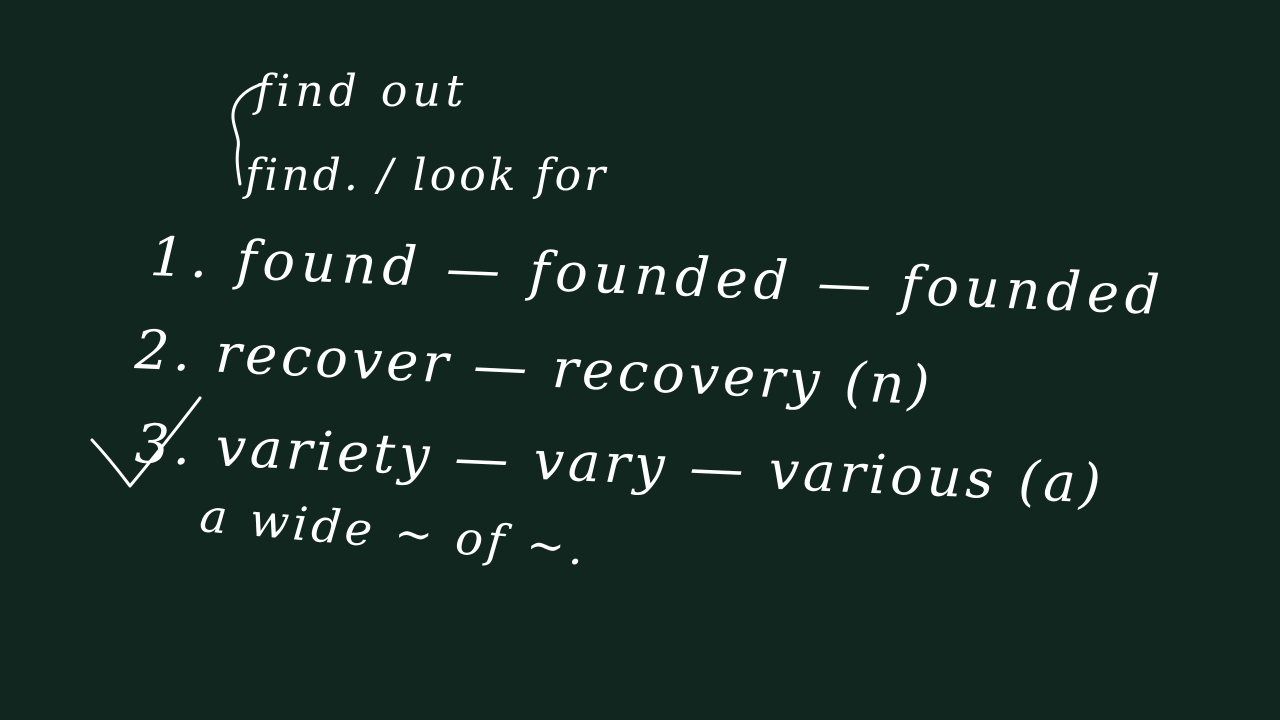 This screenshot has height=720, width=1280. Describe the element at coordinates (657, 276) in the screenshot. I see `note-line-found: 1. found — founded — founded` at that location.